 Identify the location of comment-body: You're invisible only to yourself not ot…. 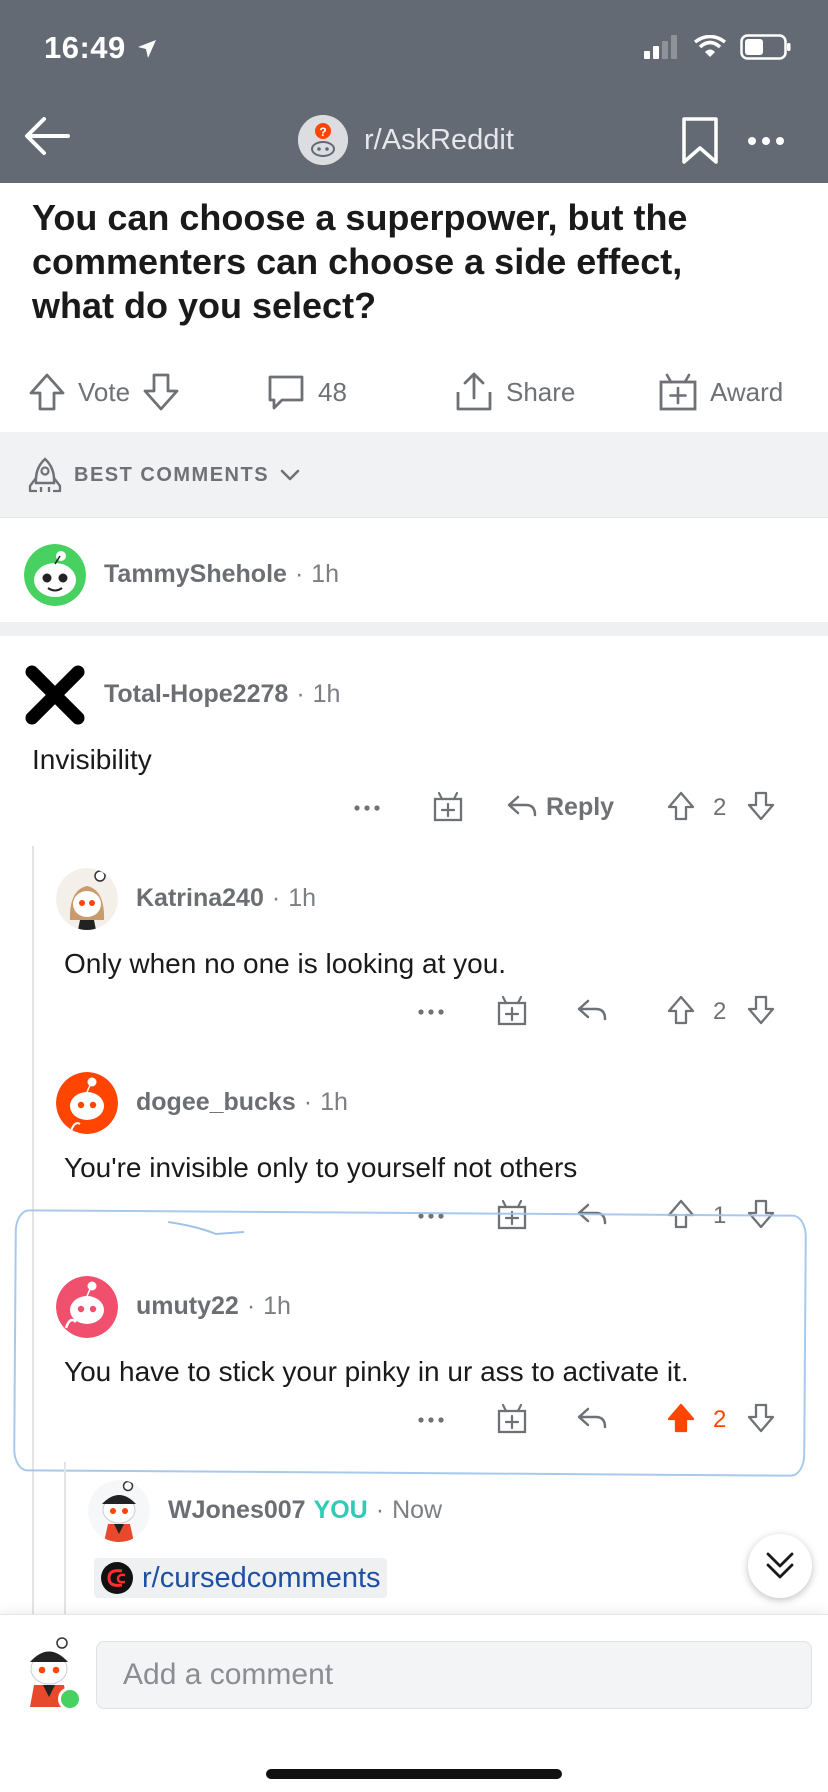
(321, 1167).